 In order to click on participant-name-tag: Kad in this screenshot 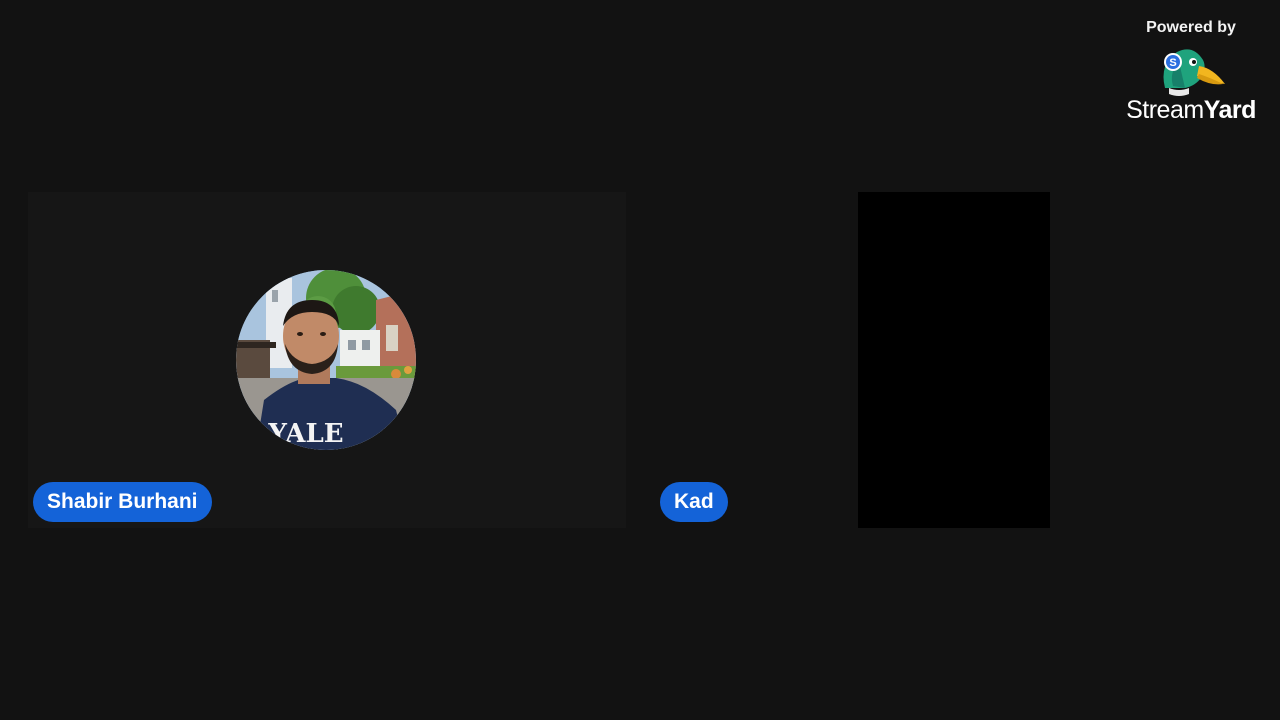, I will do `click(694, 502)`.